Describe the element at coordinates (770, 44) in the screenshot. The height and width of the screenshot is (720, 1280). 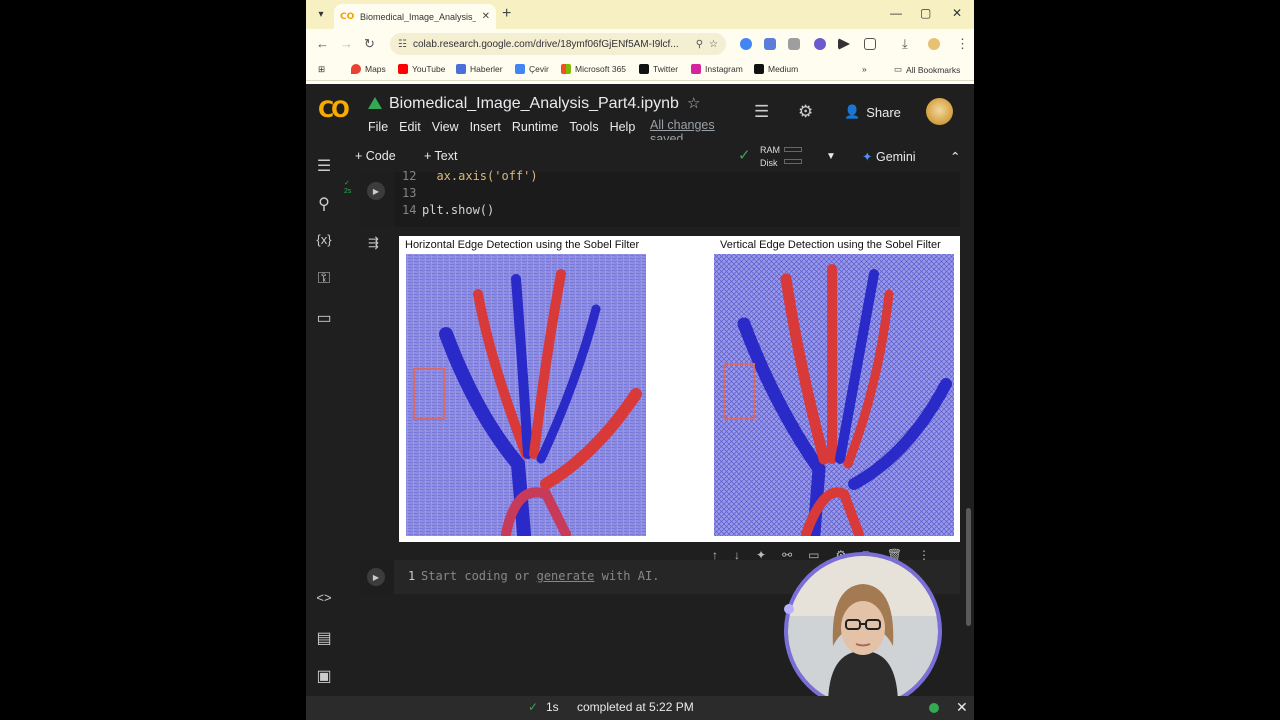
I see `translate-extension-icon` at that location.